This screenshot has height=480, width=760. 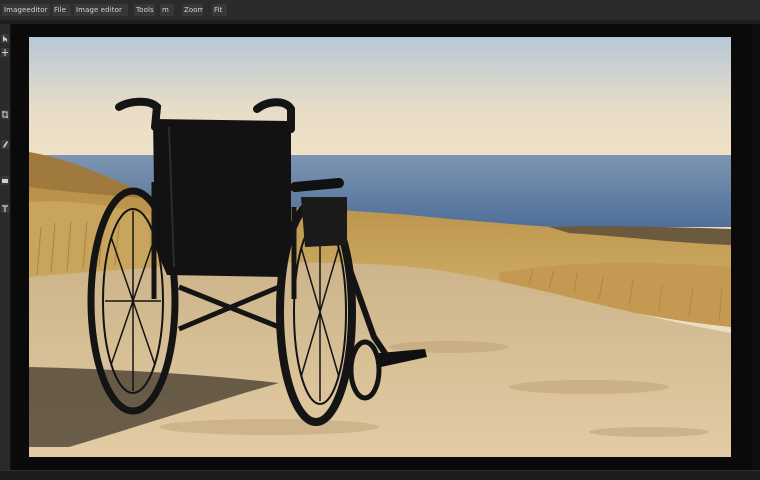 What do you see at coordinates (167, 10) in the screenshot?
I see `menu-item-m: m` at bounding box center [167, 10].